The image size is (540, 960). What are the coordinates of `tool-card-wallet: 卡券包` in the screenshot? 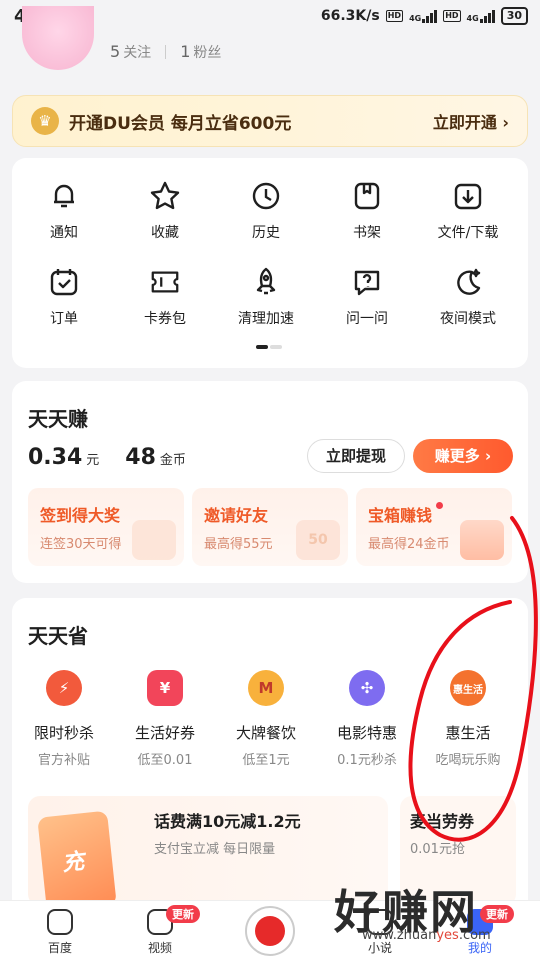 It's located at (165, 297).